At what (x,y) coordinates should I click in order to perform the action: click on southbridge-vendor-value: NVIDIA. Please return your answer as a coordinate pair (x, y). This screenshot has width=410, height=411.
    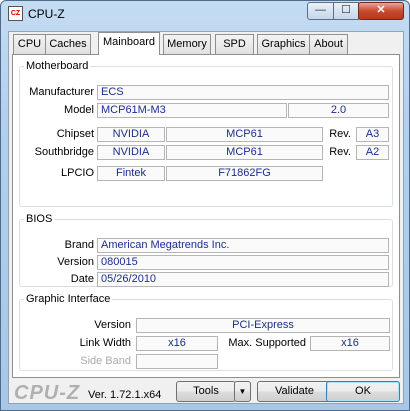
    Looking at the image, I should click on (131, 152).